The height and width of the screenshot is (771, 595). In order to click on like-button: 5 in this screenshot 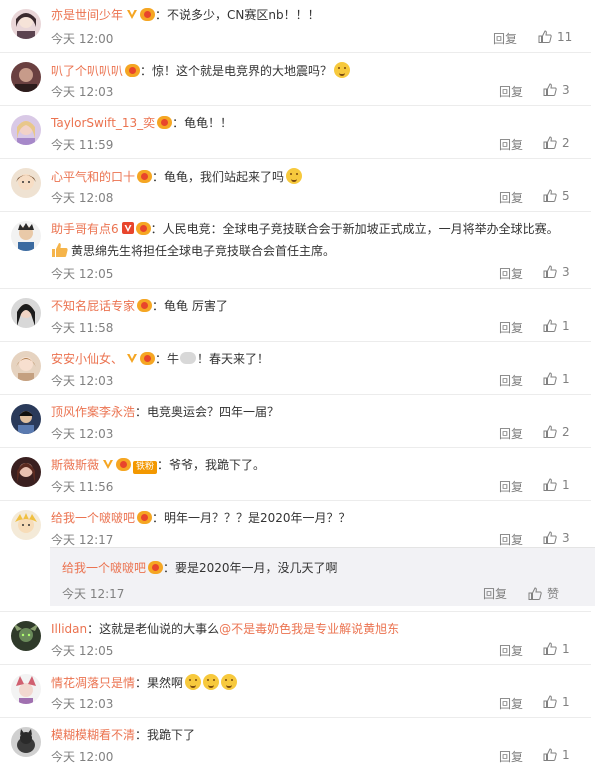, I will do `click(556, 196)`.